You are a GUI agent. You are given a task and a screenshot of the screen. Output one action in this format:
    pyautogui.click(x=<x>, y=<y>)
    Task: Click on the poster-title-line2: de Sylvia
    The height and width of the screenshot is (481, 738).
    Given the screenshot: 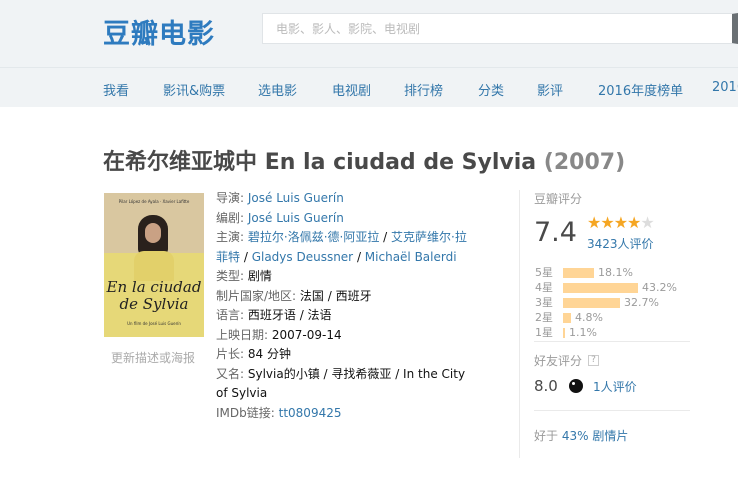 What is the action you would take?
    pyautogui.click(x=154, y=304)
    